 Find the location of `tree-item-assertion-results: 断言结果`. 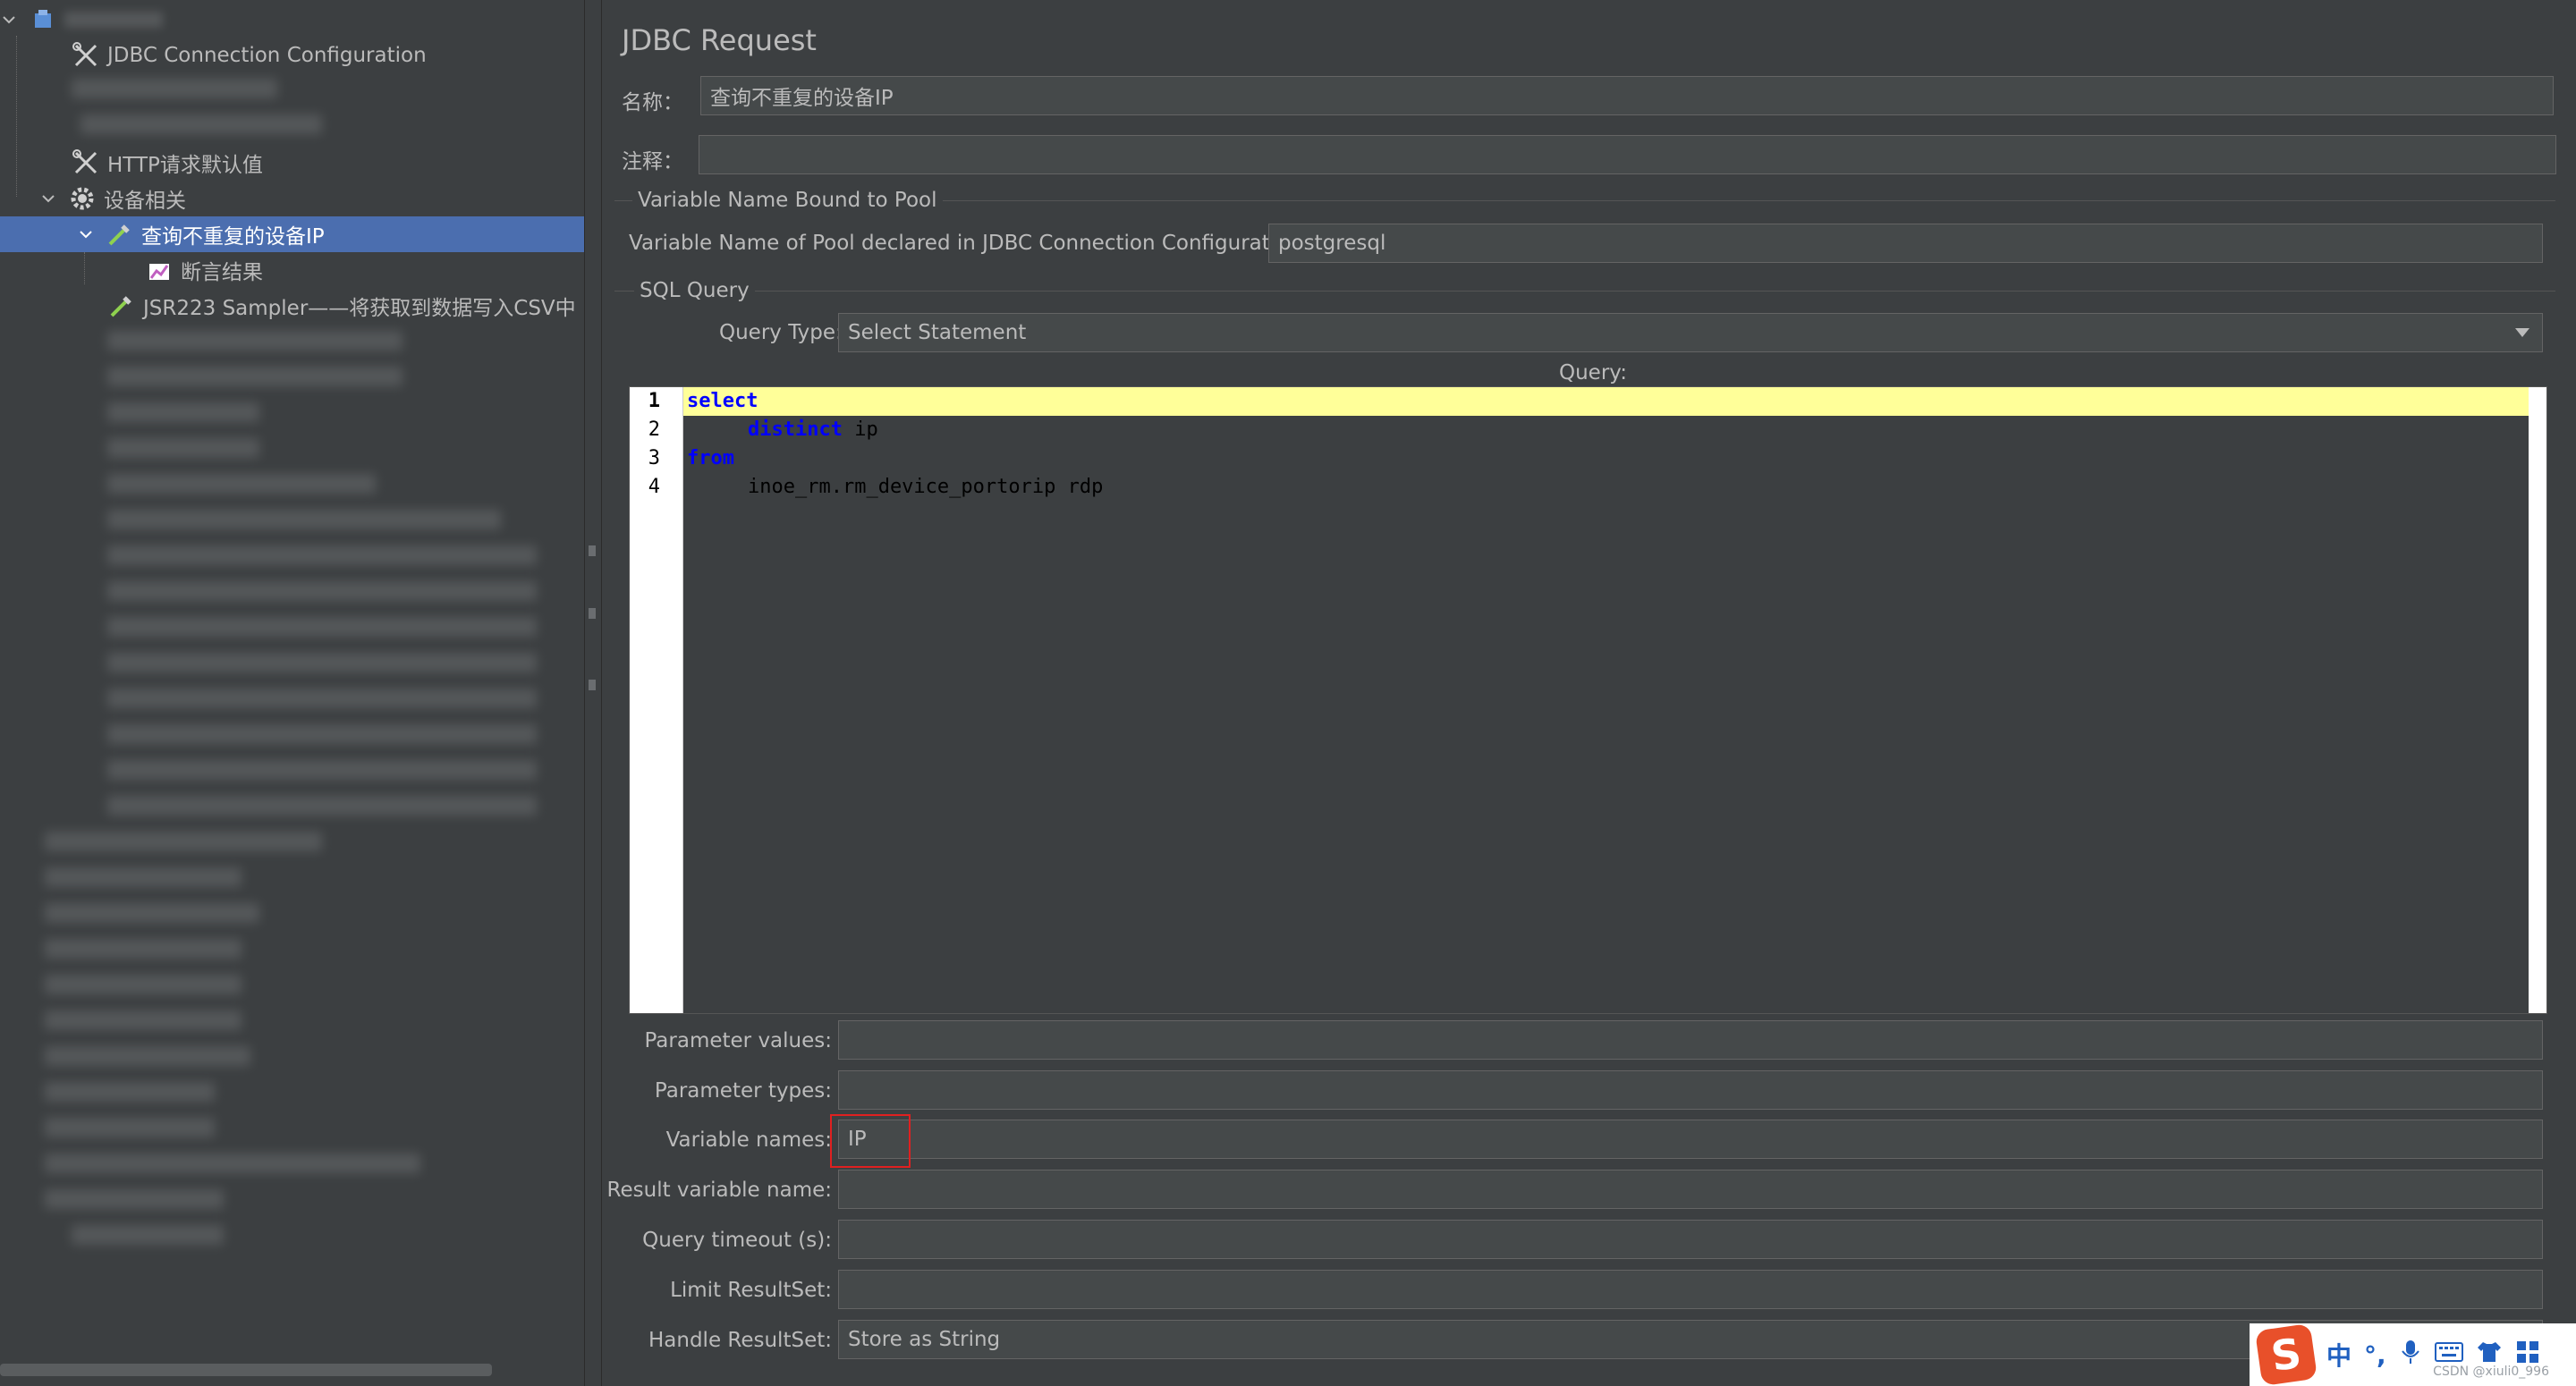

tree-item-assertion-results: 断言结果 is located at coordinates (203, 270).